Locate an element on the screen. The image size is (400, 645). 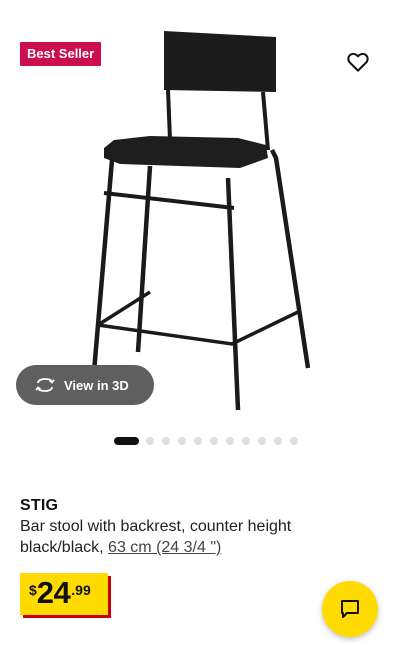
view-in-3d-label: View in 3D is located at coordinates (96, 385).